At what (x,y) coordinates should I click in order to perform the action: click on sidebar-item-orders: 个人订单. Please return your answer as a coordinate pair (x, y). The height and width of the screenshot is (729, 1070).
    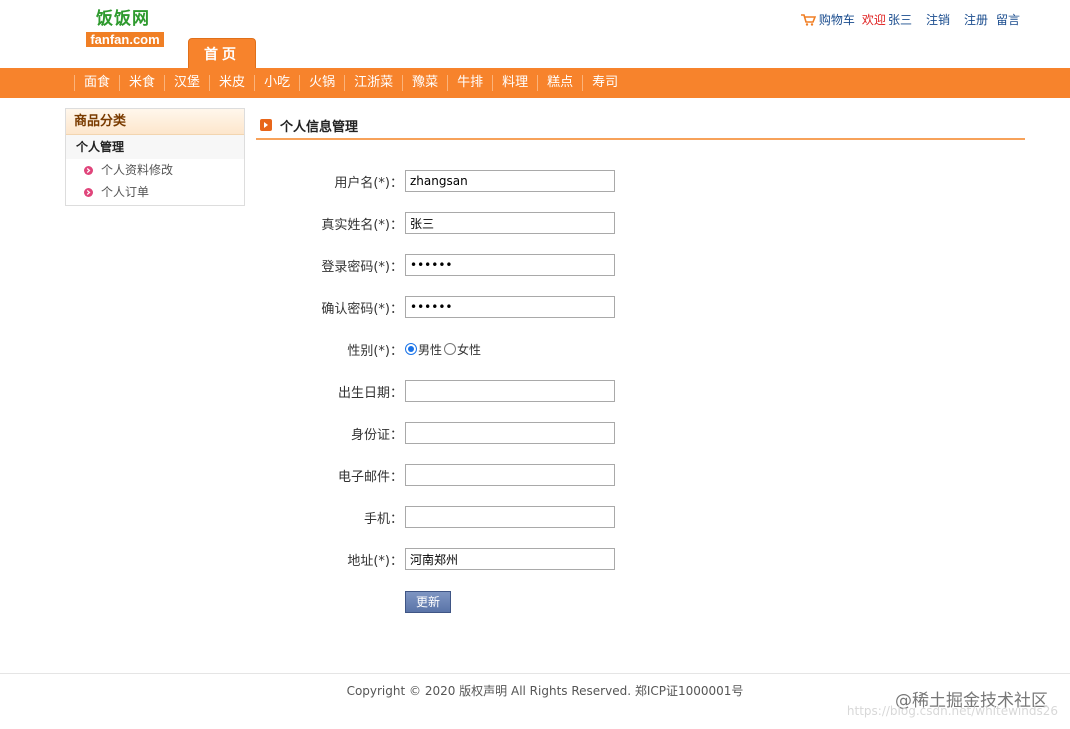
    Looking at the image, I should click on (155, 192).